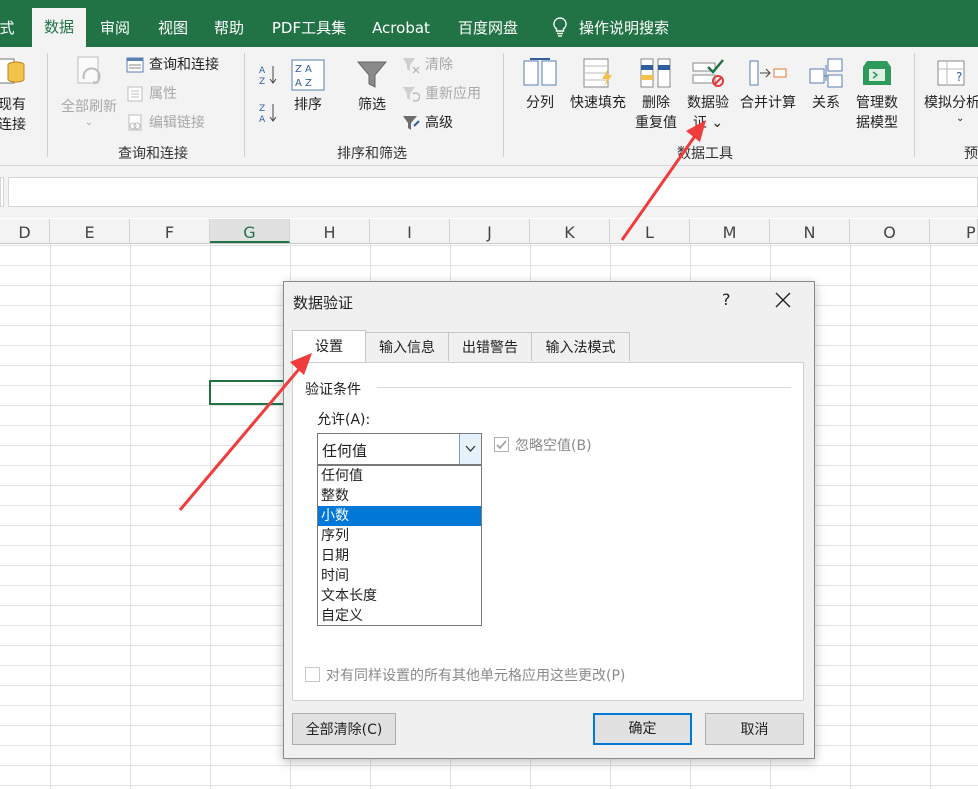  I want to click on column-header-i: I, so click(410, 231).